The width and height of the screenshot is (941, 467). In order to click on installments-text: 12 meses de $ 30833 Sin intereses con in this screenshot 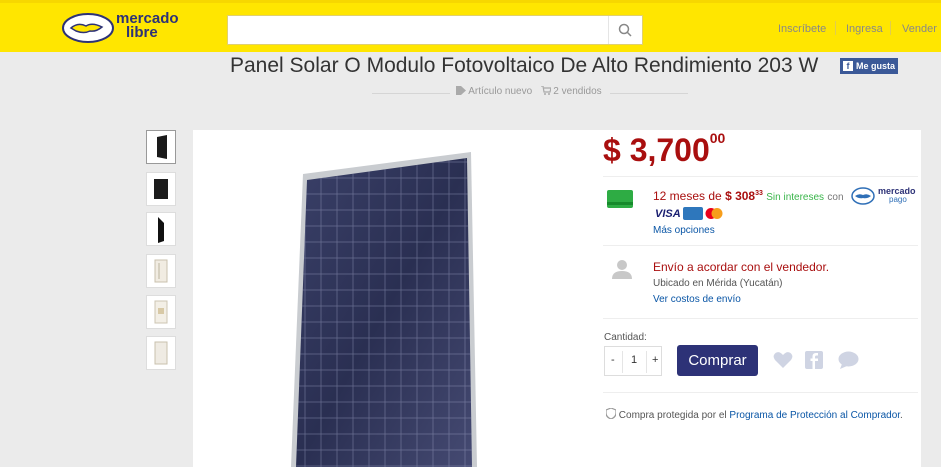, I will do `click(748, 196)`.